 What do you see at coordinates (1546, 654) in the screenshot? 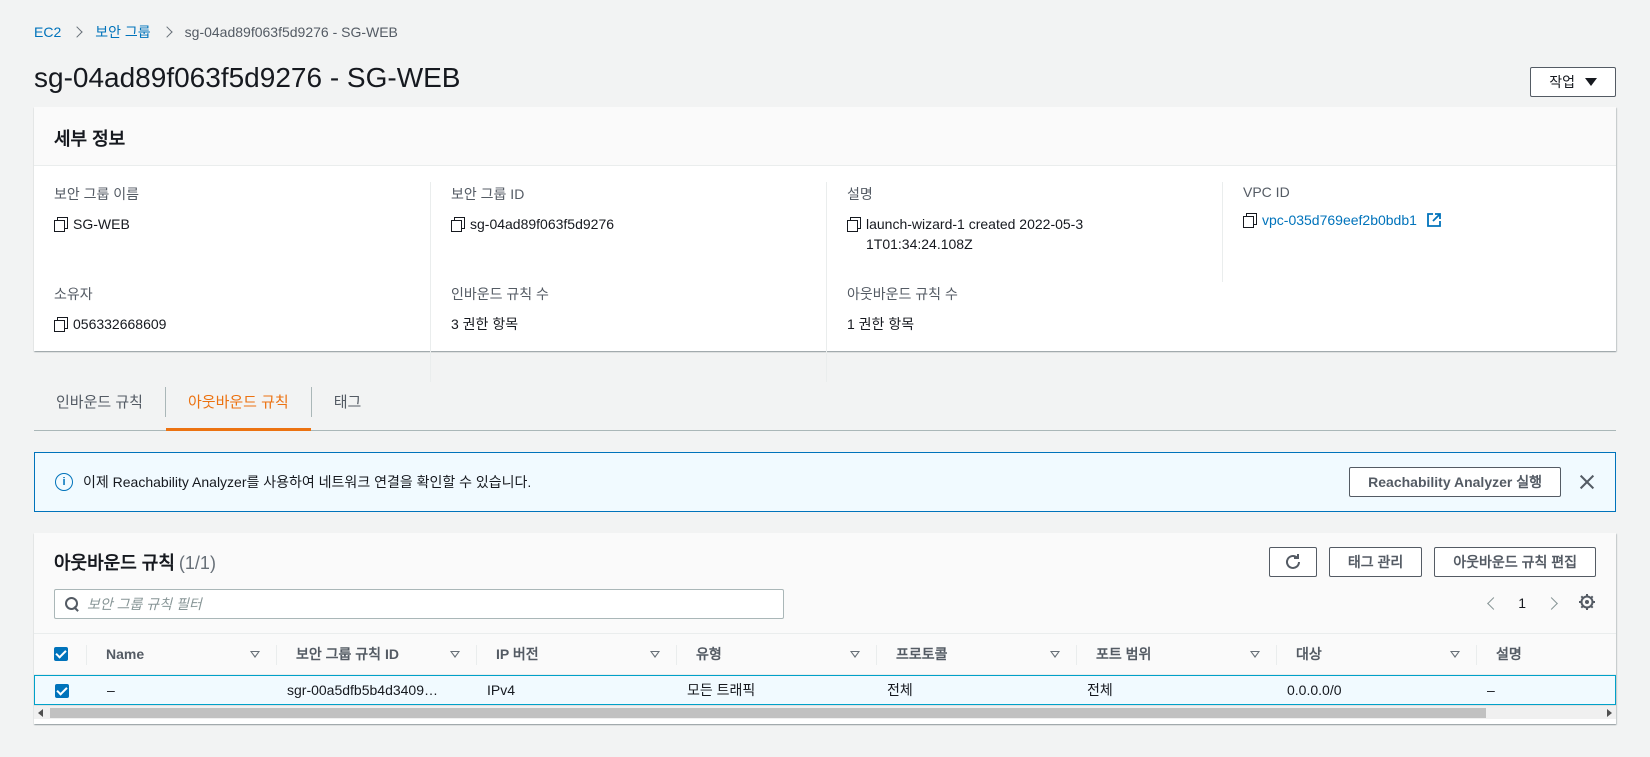
I see `column-header: 설명` at bounding box center [1546, 654].